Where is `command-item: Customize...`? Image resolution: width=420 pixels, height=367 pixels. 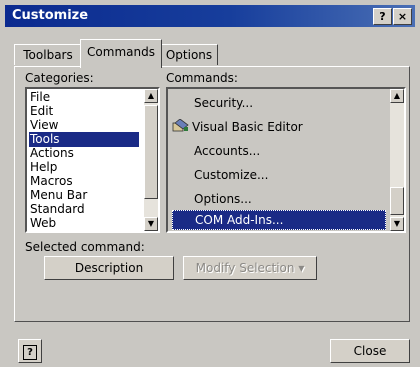
command-item: Customize... is located at coordinates (278, 175).